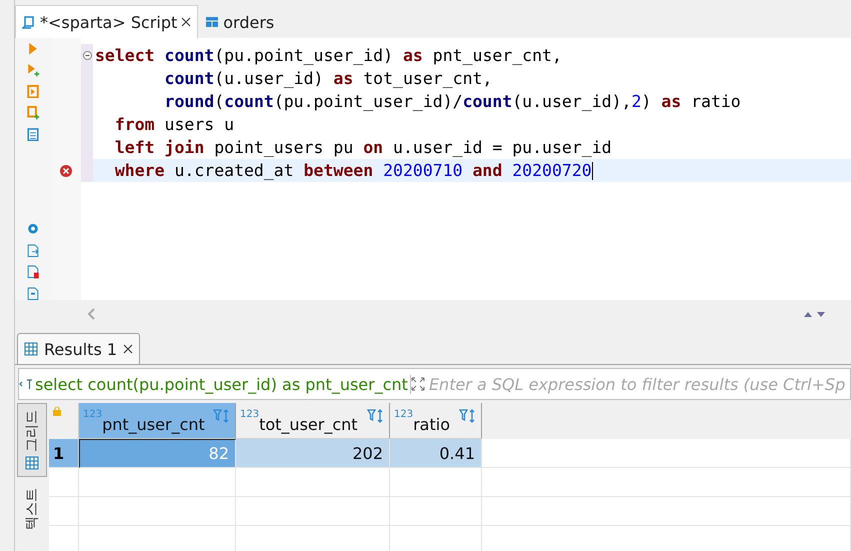  What do you see at coordinates (328, 56) in the screenshot?
I see `code-line: select count(pu.point_user_id) as pnt_user_cnt,` at bounding box center [328, 56].